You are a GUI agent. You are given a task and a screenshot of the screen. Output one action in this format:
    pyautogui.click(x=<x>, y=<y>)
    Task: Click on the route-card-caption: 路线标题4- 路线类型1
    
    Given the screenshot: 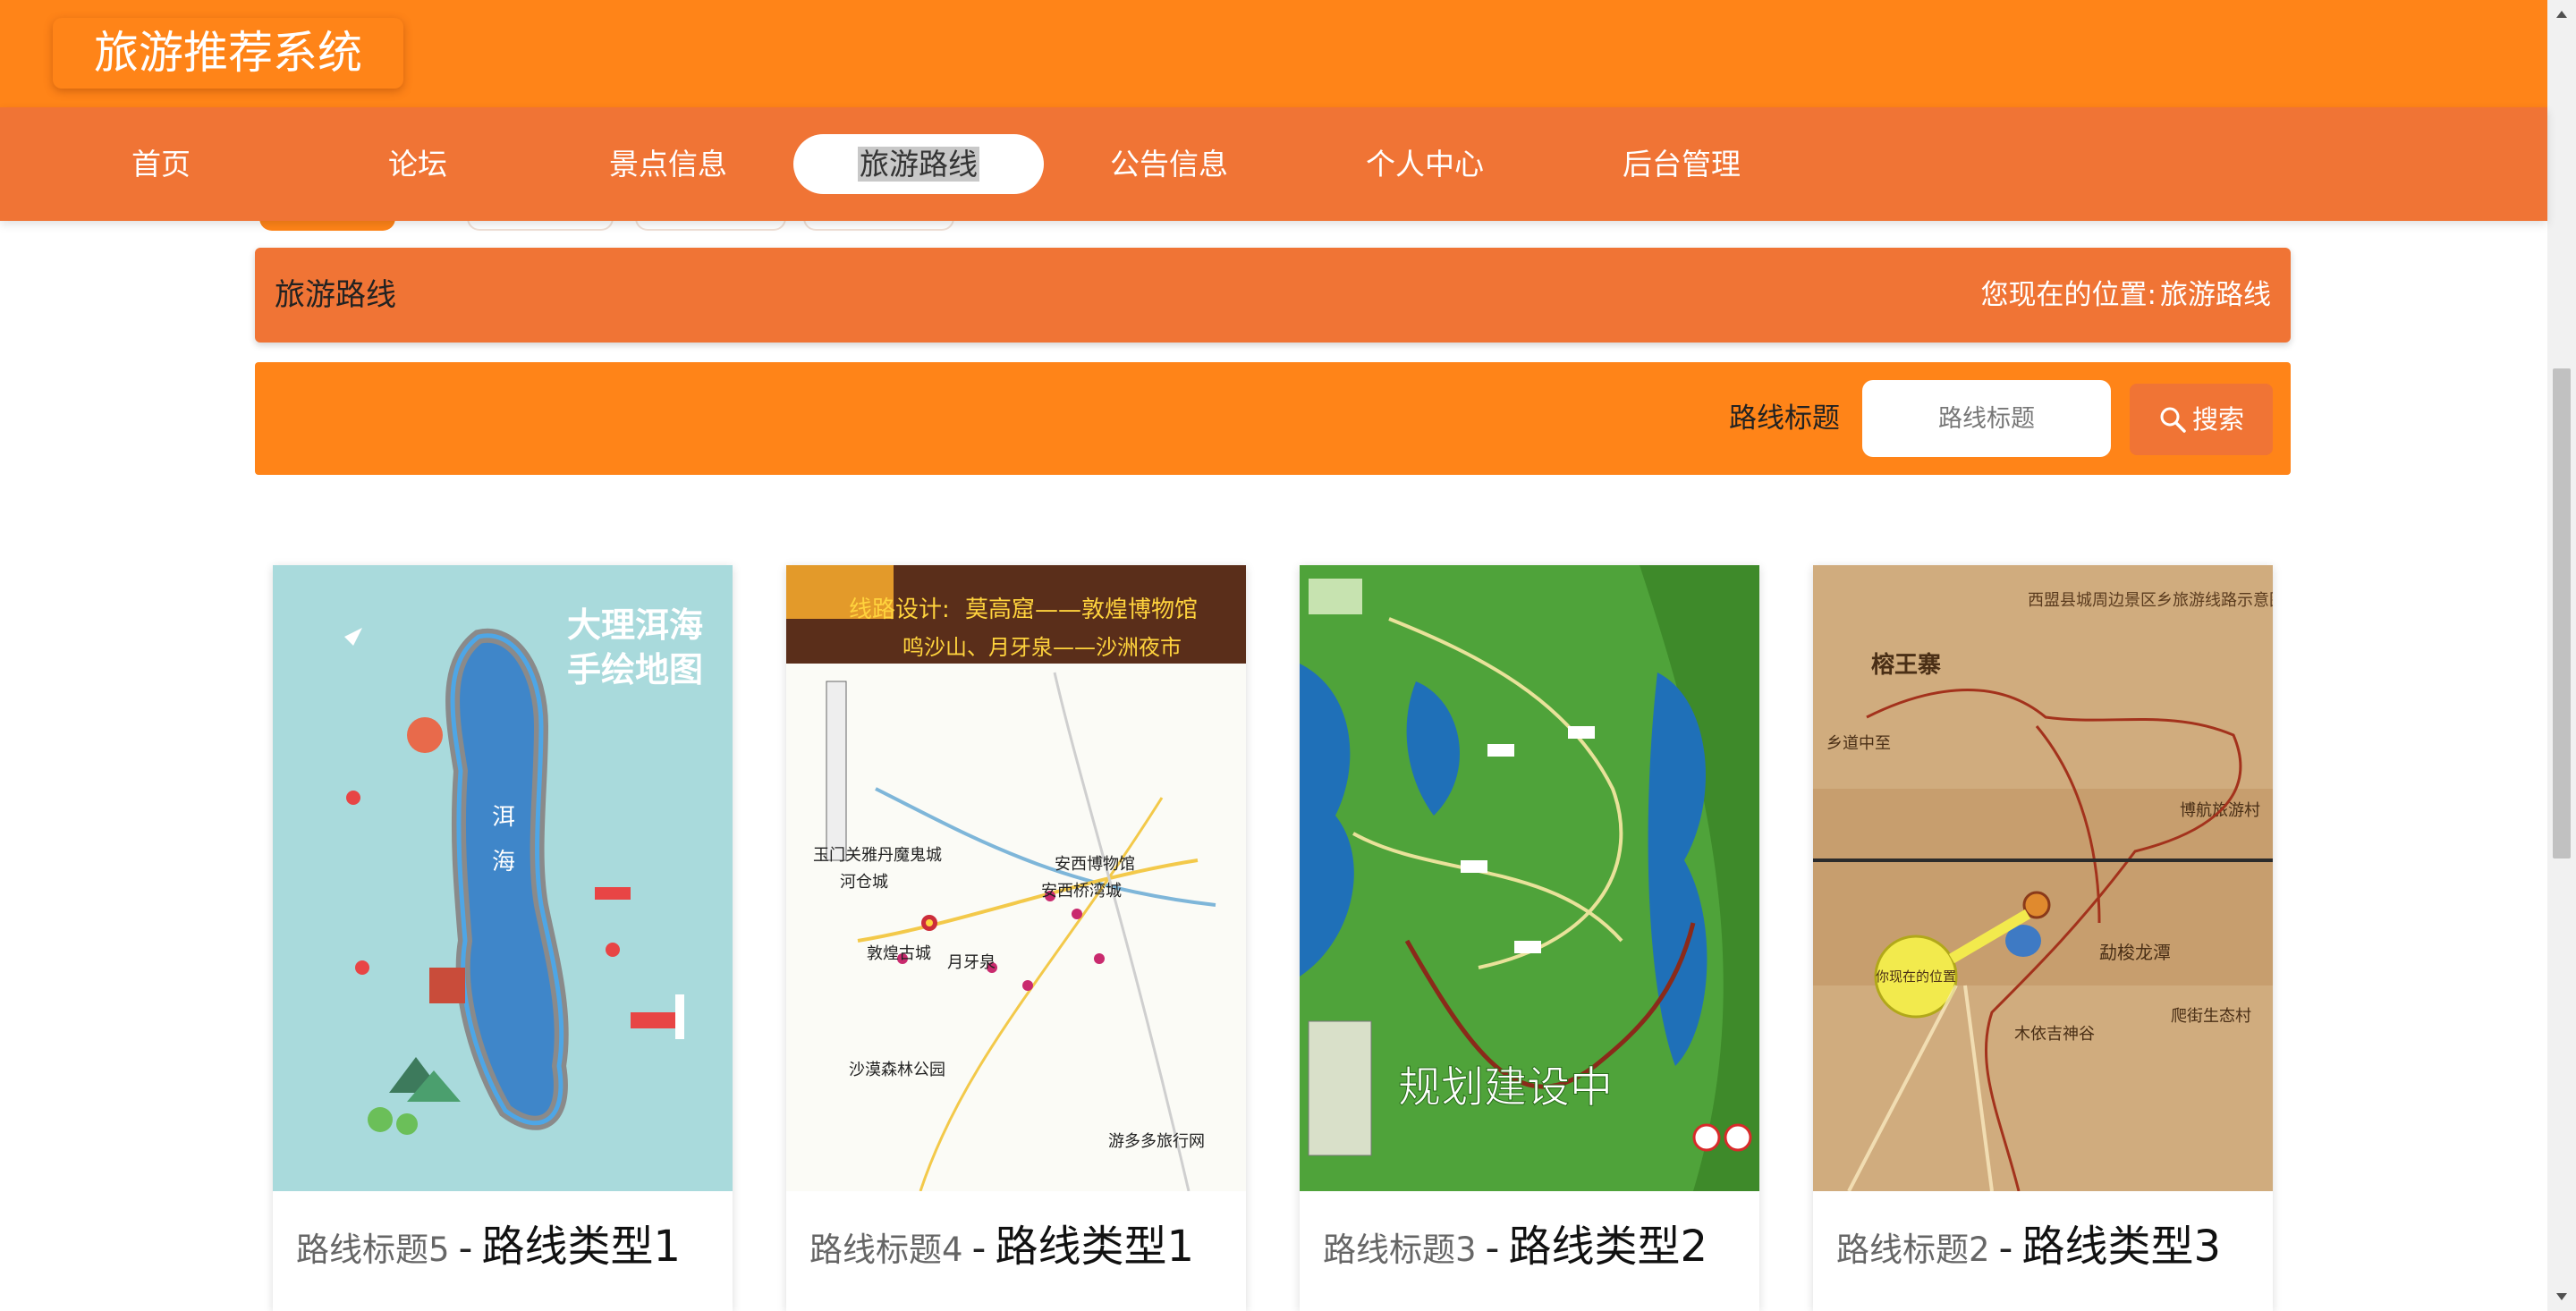 What is the action you would take?
    pyautogui.click(x=1001, y=1242)
    